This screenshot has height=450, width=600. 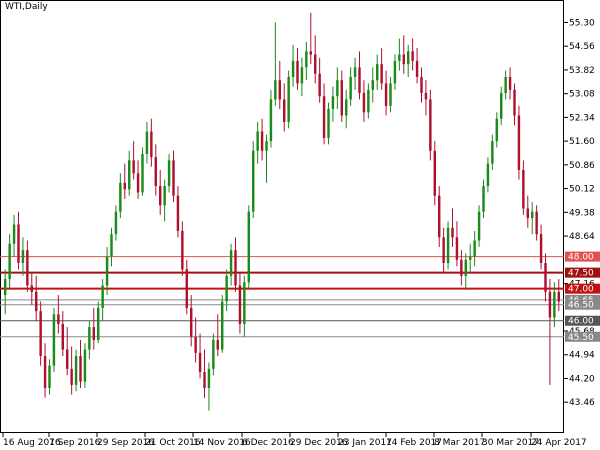 What do you see at coordinates (581, 258) in the screenshot?
I see `level-label: 48.00` at bounding box center [581, 258].